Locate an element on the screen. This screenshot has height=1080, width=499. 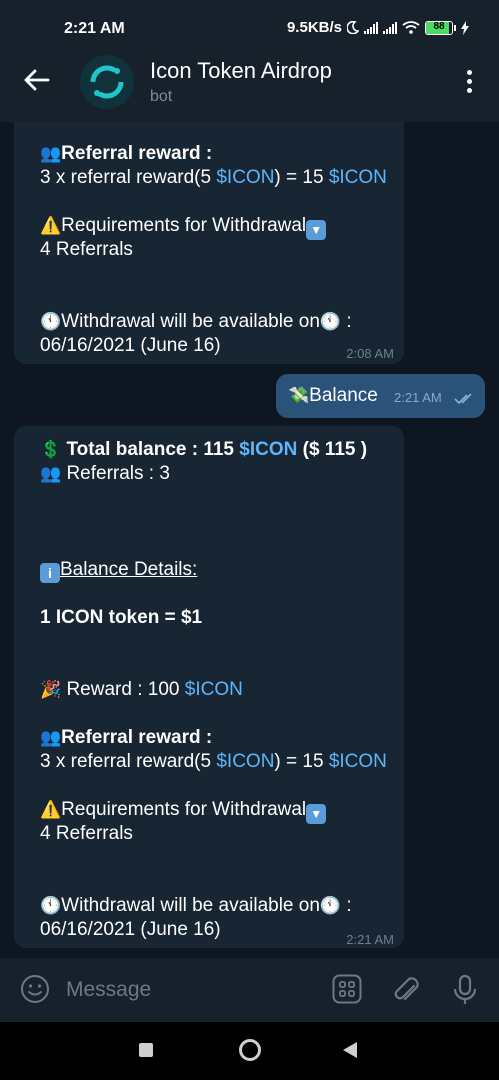
emoji-icon is located at coordinates (35, 989).